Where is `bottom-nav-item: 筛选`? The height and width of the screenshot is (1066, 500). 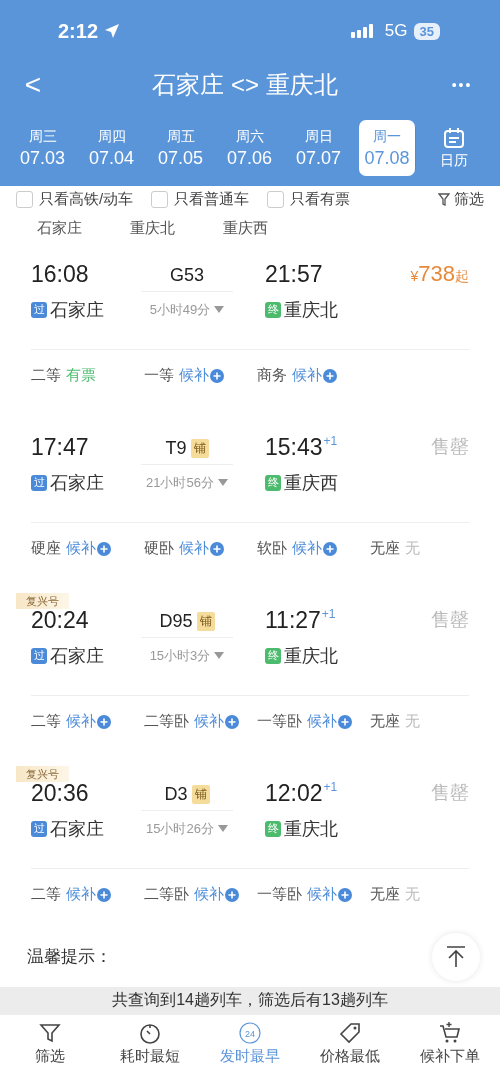 bottom-nav-item: 筛选 is located at coordinates (50, 1040).